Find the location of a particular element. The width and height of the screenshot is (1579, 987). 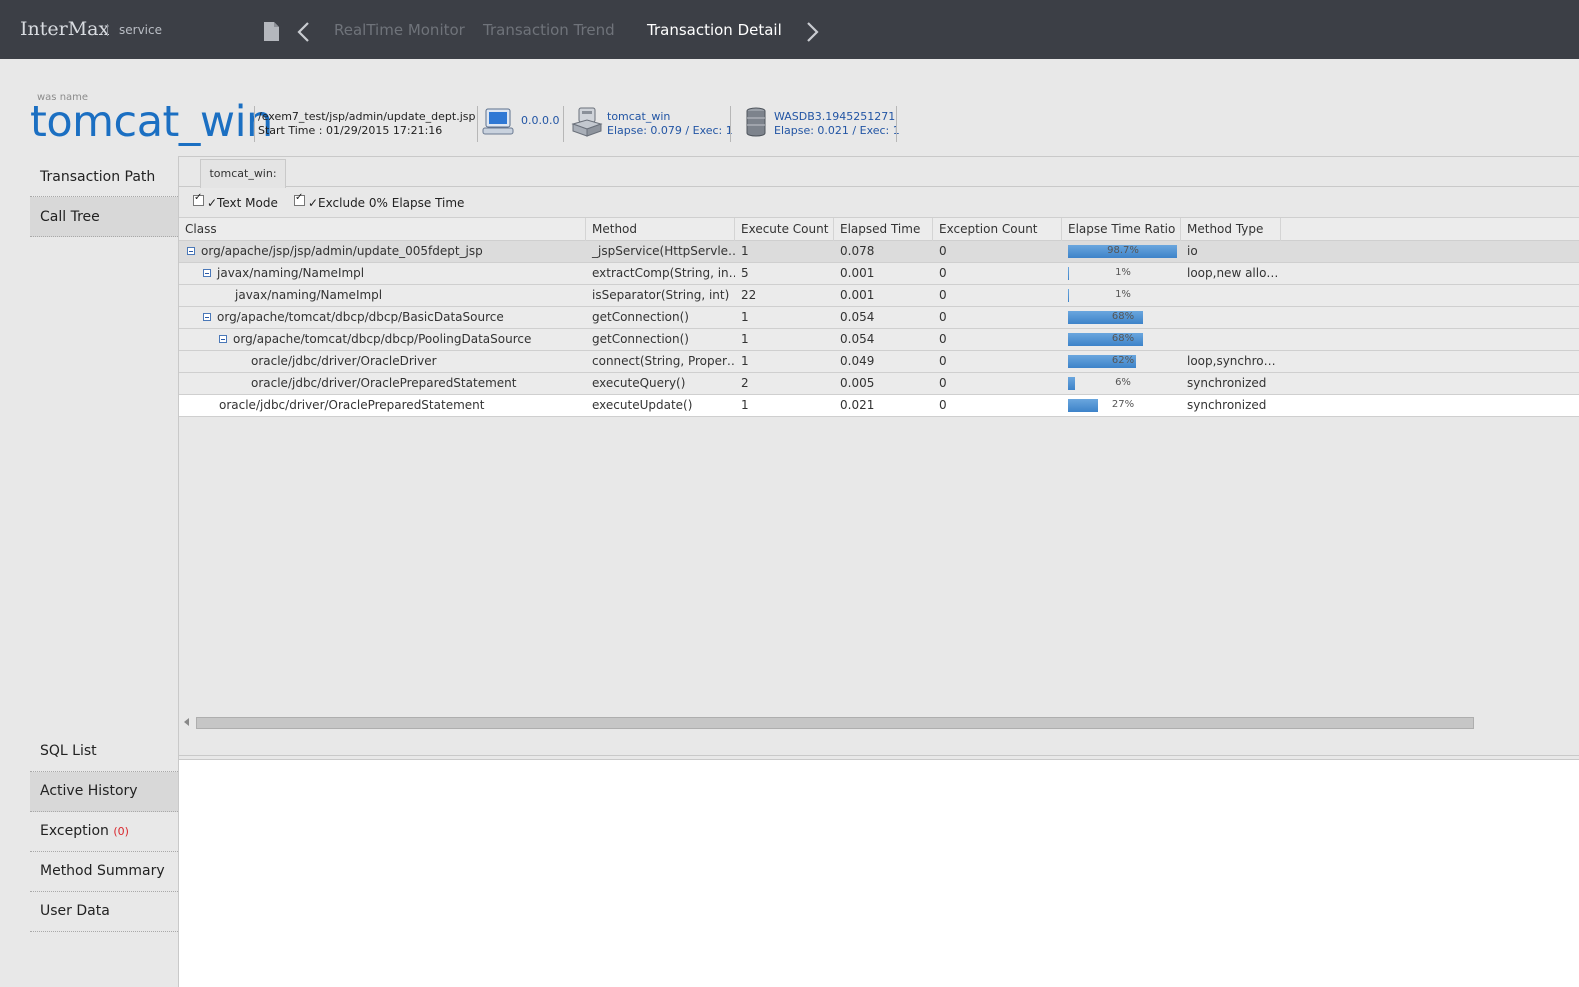

sidebar-item-exception: Exception (0) is located at coordinates (104, 832).